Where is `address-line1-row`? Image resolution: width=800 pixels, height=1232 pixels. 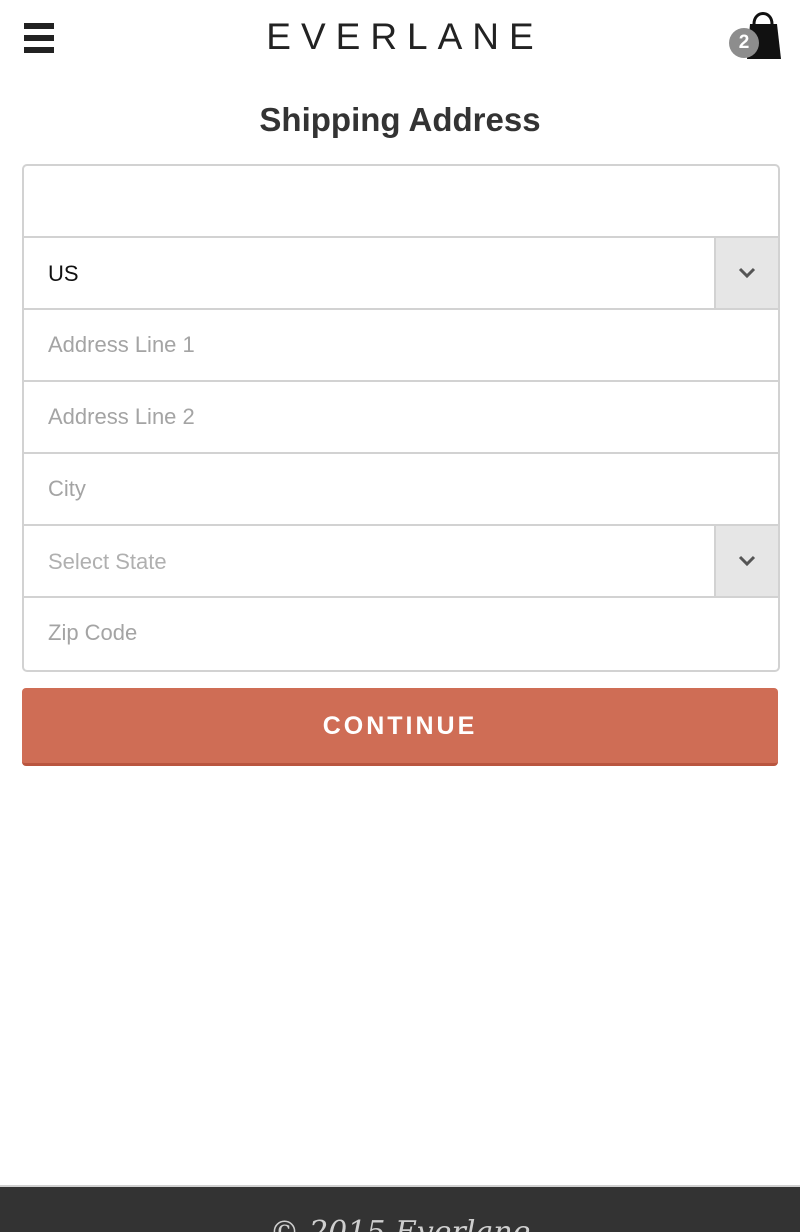 address-line1-row is located at coordinates (401, 346).